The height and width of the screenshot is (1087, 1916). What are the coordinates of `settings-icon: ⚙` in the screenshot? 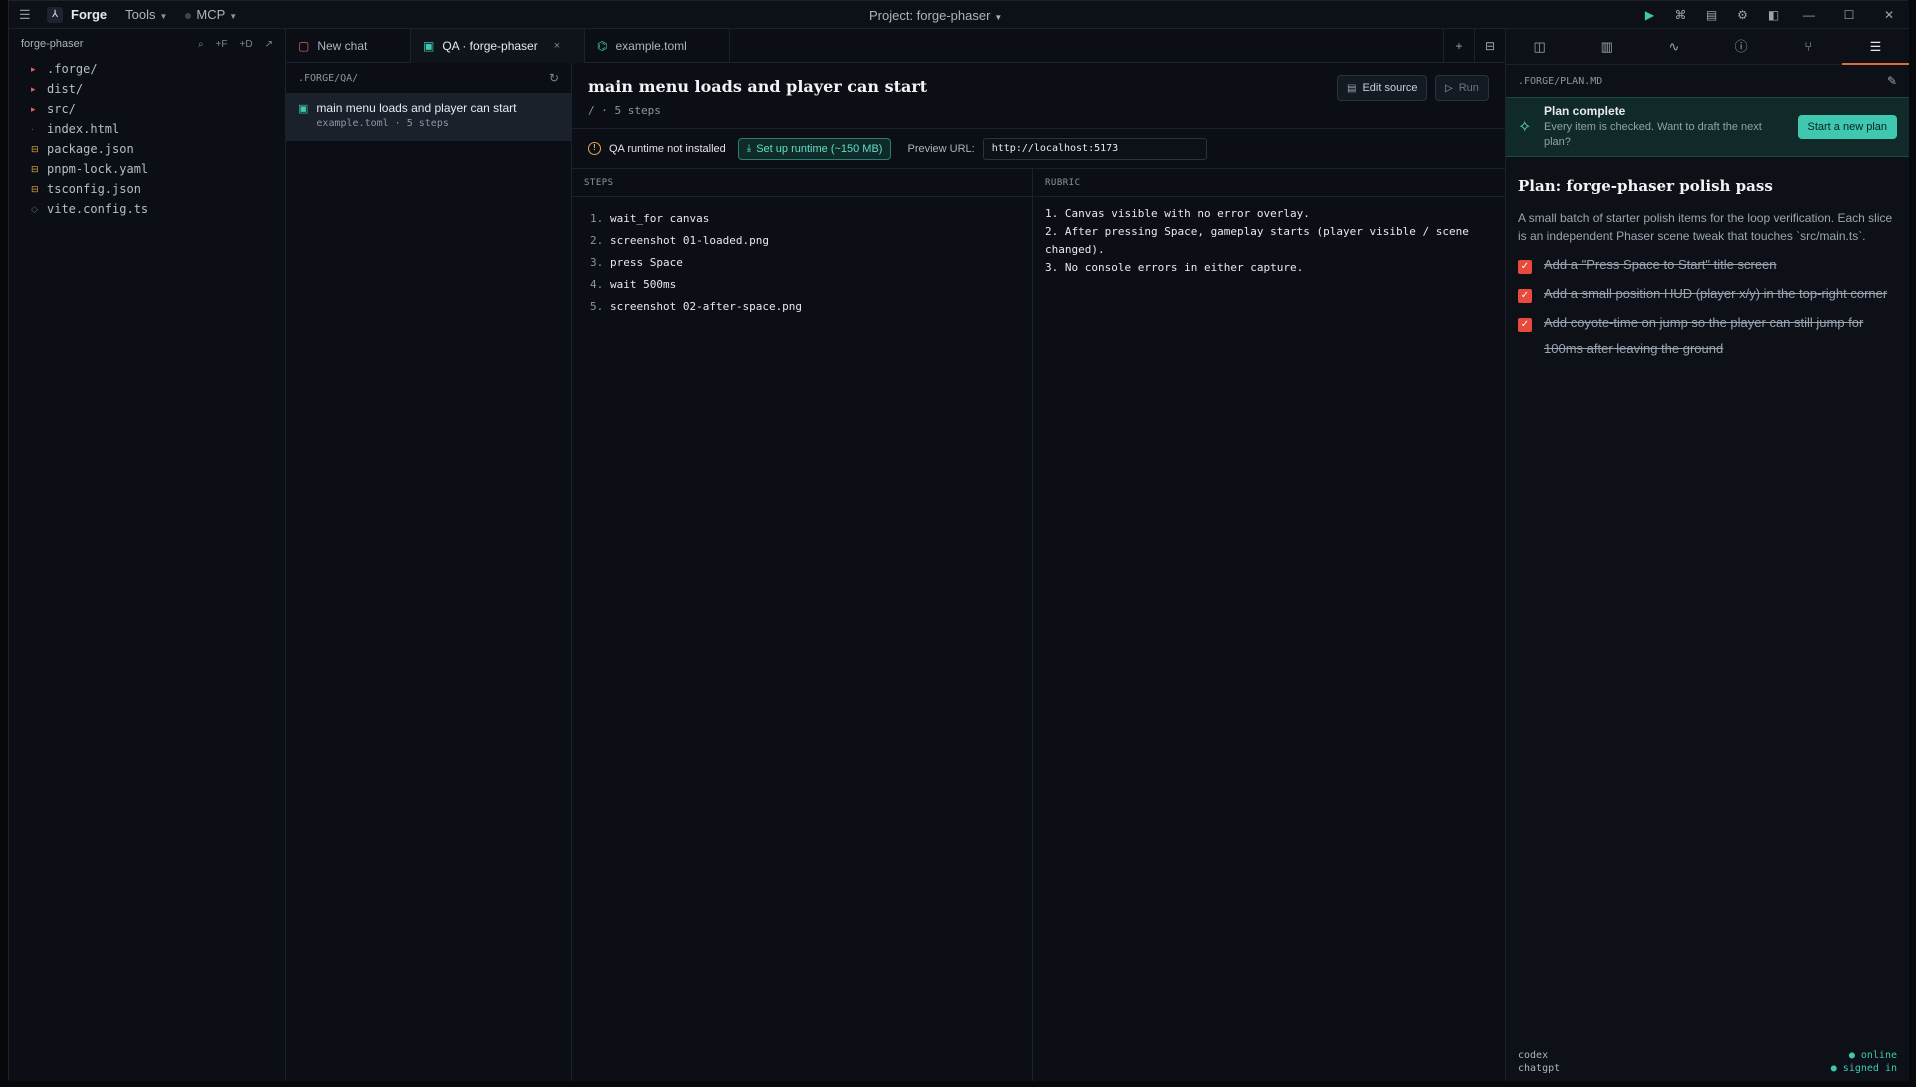 It's located at (1742, 15).